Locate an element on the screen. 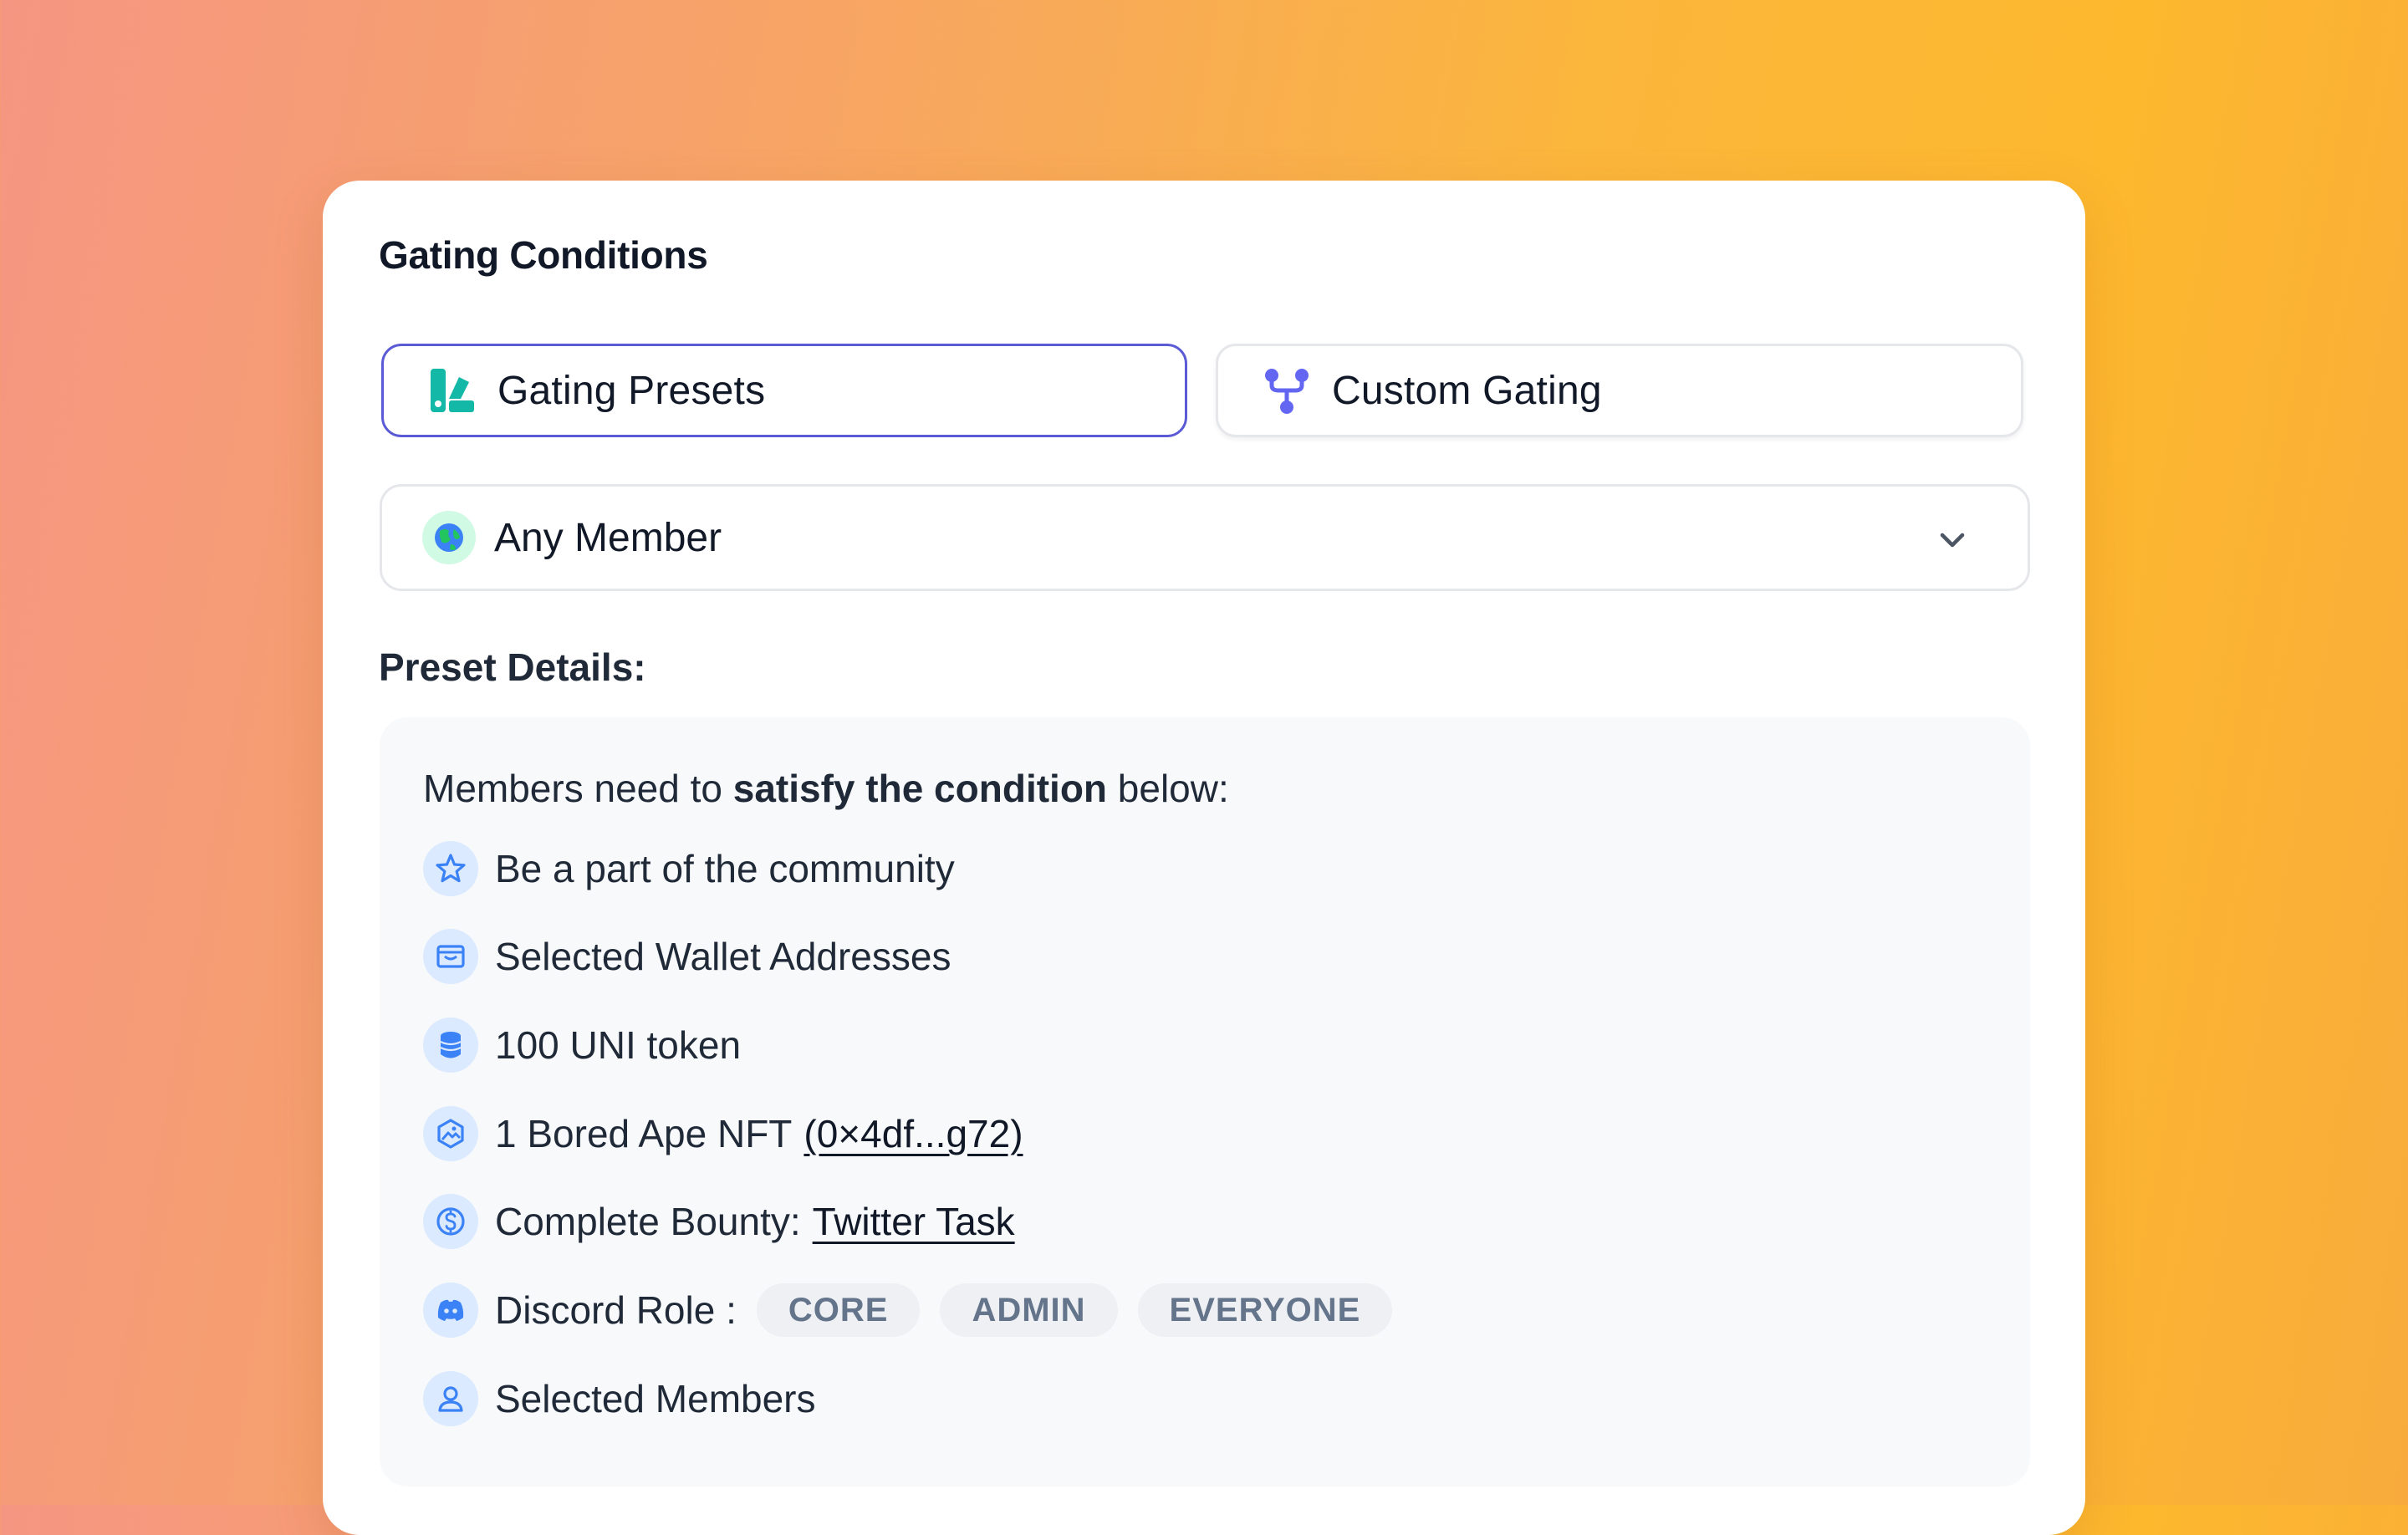 This screenshot has width=2408, height=1535. role-chip: CORE is located at coordinates (838, 1310).